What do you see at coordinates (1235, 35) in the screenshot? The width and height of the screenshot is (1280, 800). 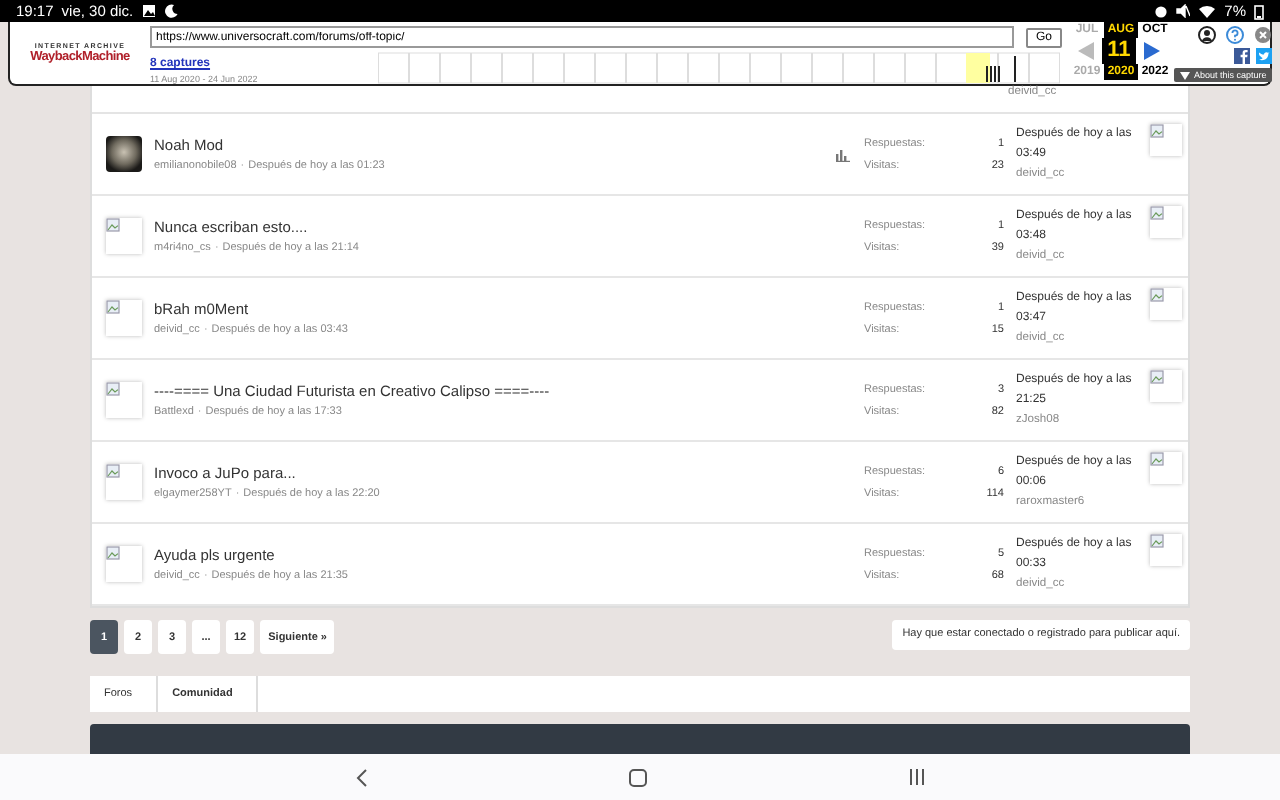 I see `help-icon` at bounding box center [1235, 35].